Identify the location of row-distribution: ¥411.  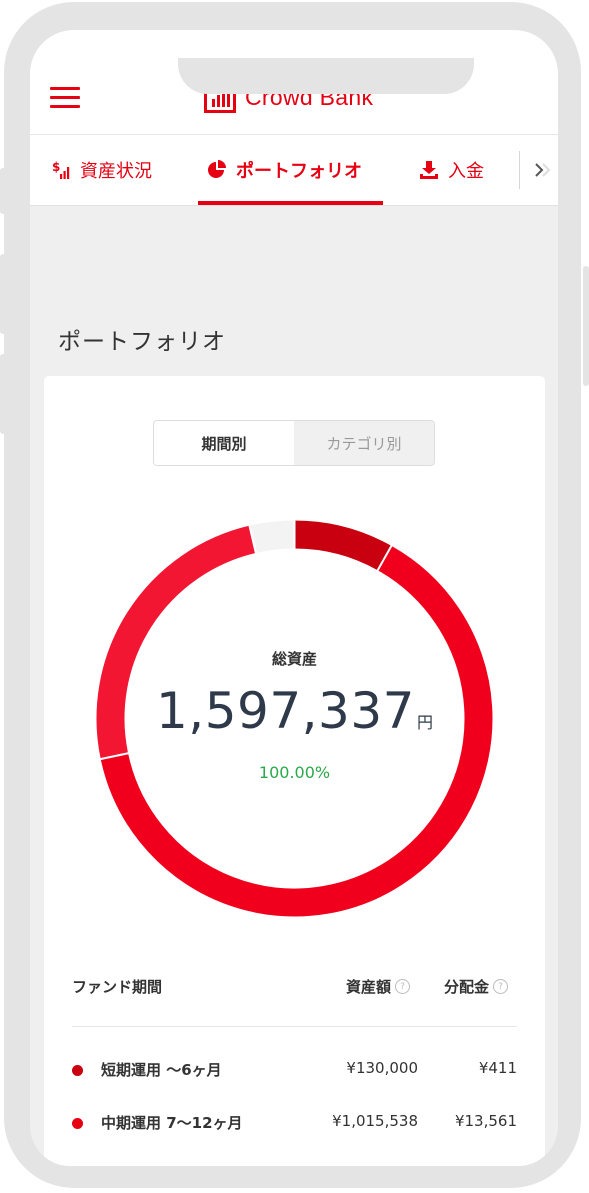
(497, 1068).